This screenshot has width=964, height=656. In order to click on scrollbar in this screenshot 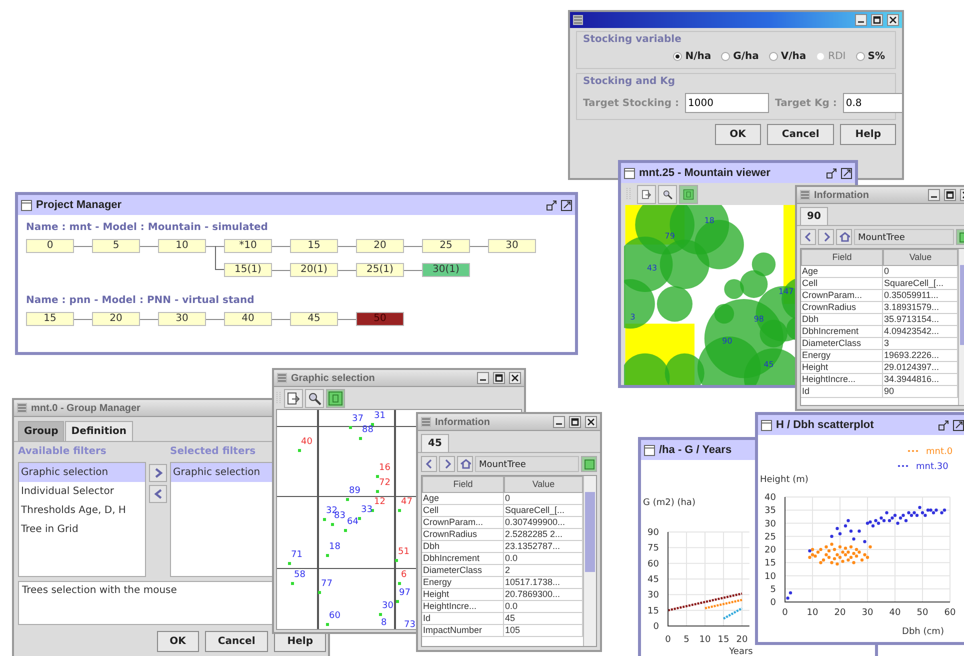, I will do `click(589, 561)`.